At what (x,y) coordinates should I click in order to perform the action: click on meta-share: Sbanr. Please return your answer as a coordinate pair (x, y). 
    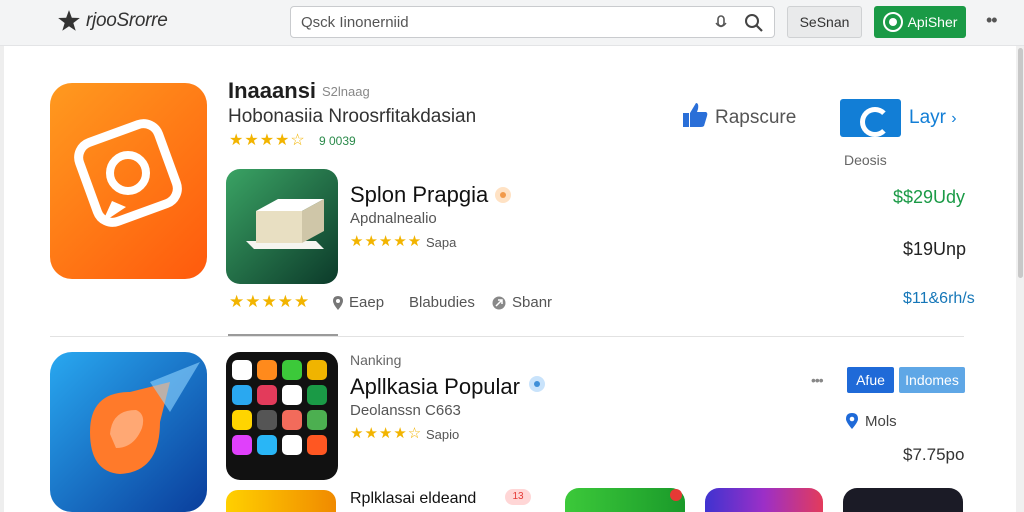
    Looking at the image, I should click on (522, 302).